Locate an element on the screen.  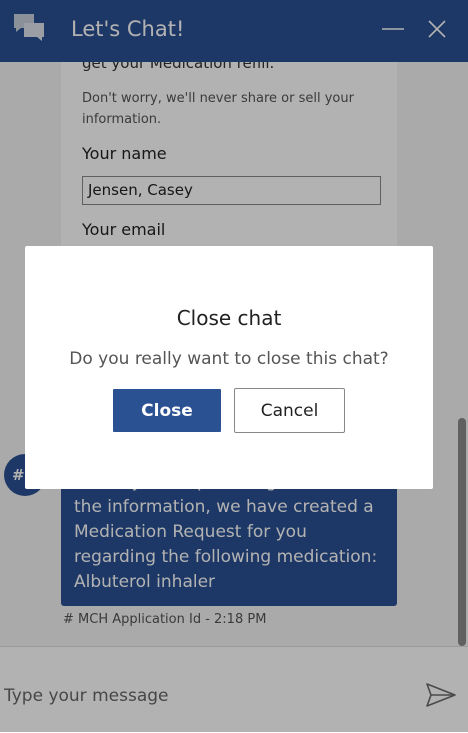
dialog-message: Do you really want to close this chat? is located at coordinates (229, 359).